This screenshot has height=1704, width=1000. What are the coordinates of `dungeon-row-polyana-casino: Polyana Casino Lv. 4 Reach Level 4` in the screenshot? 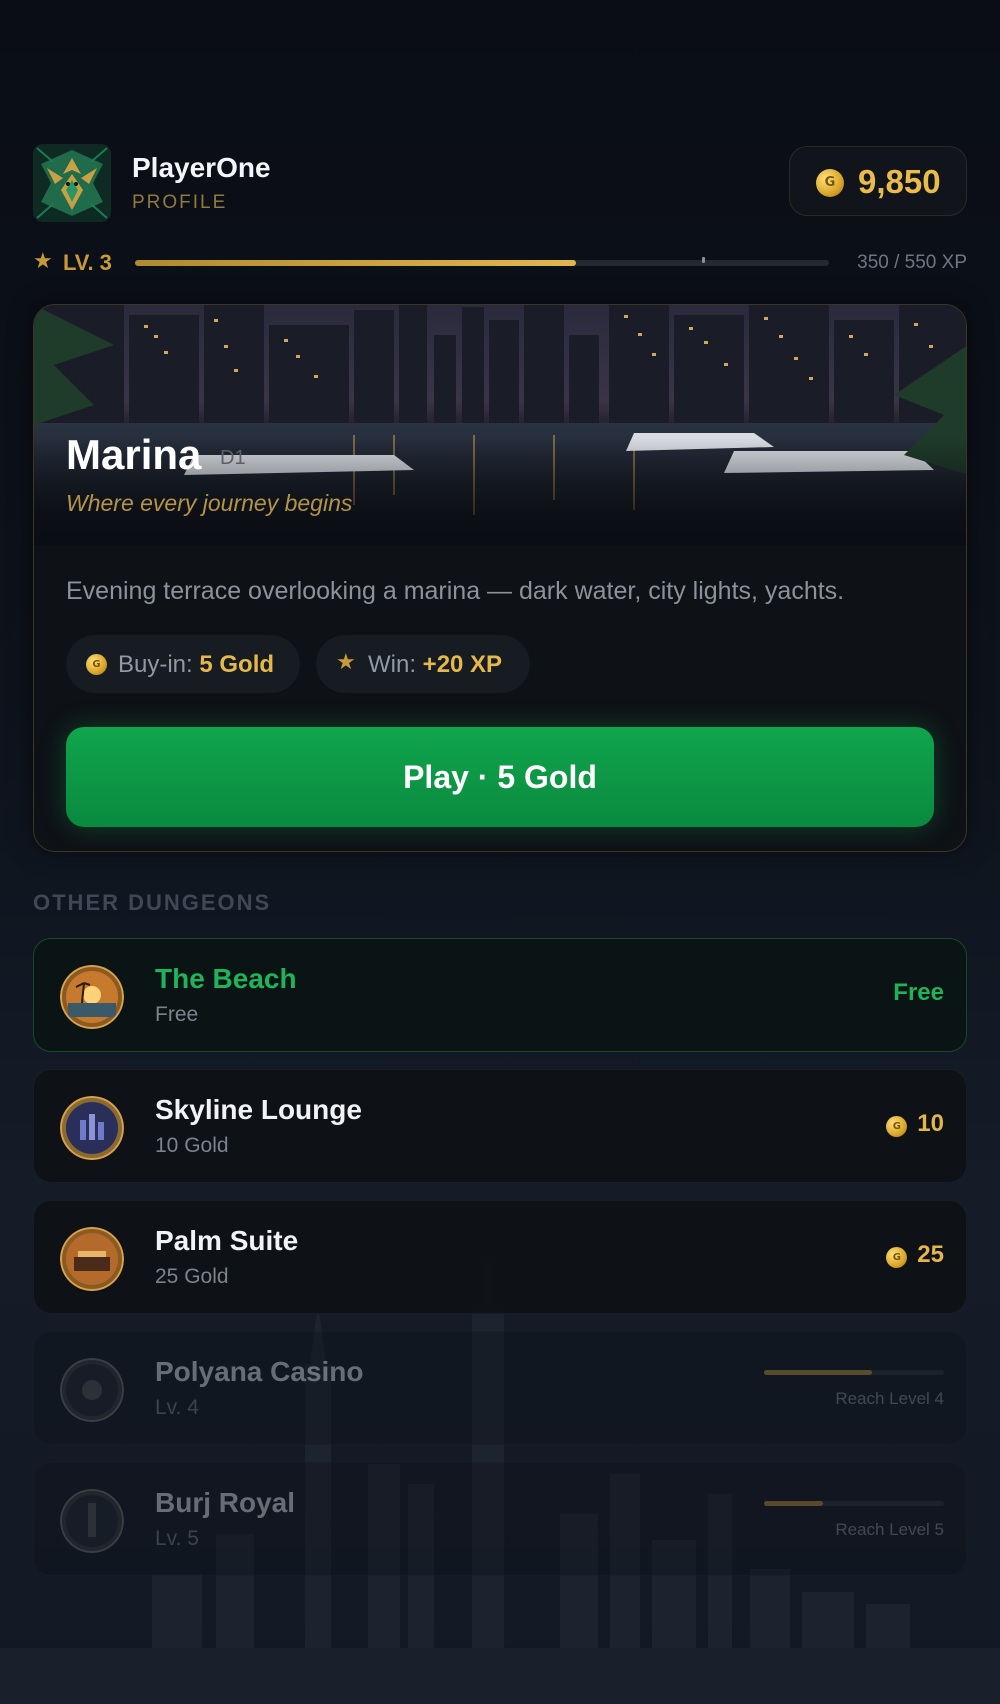 It's located at (500, 1388).